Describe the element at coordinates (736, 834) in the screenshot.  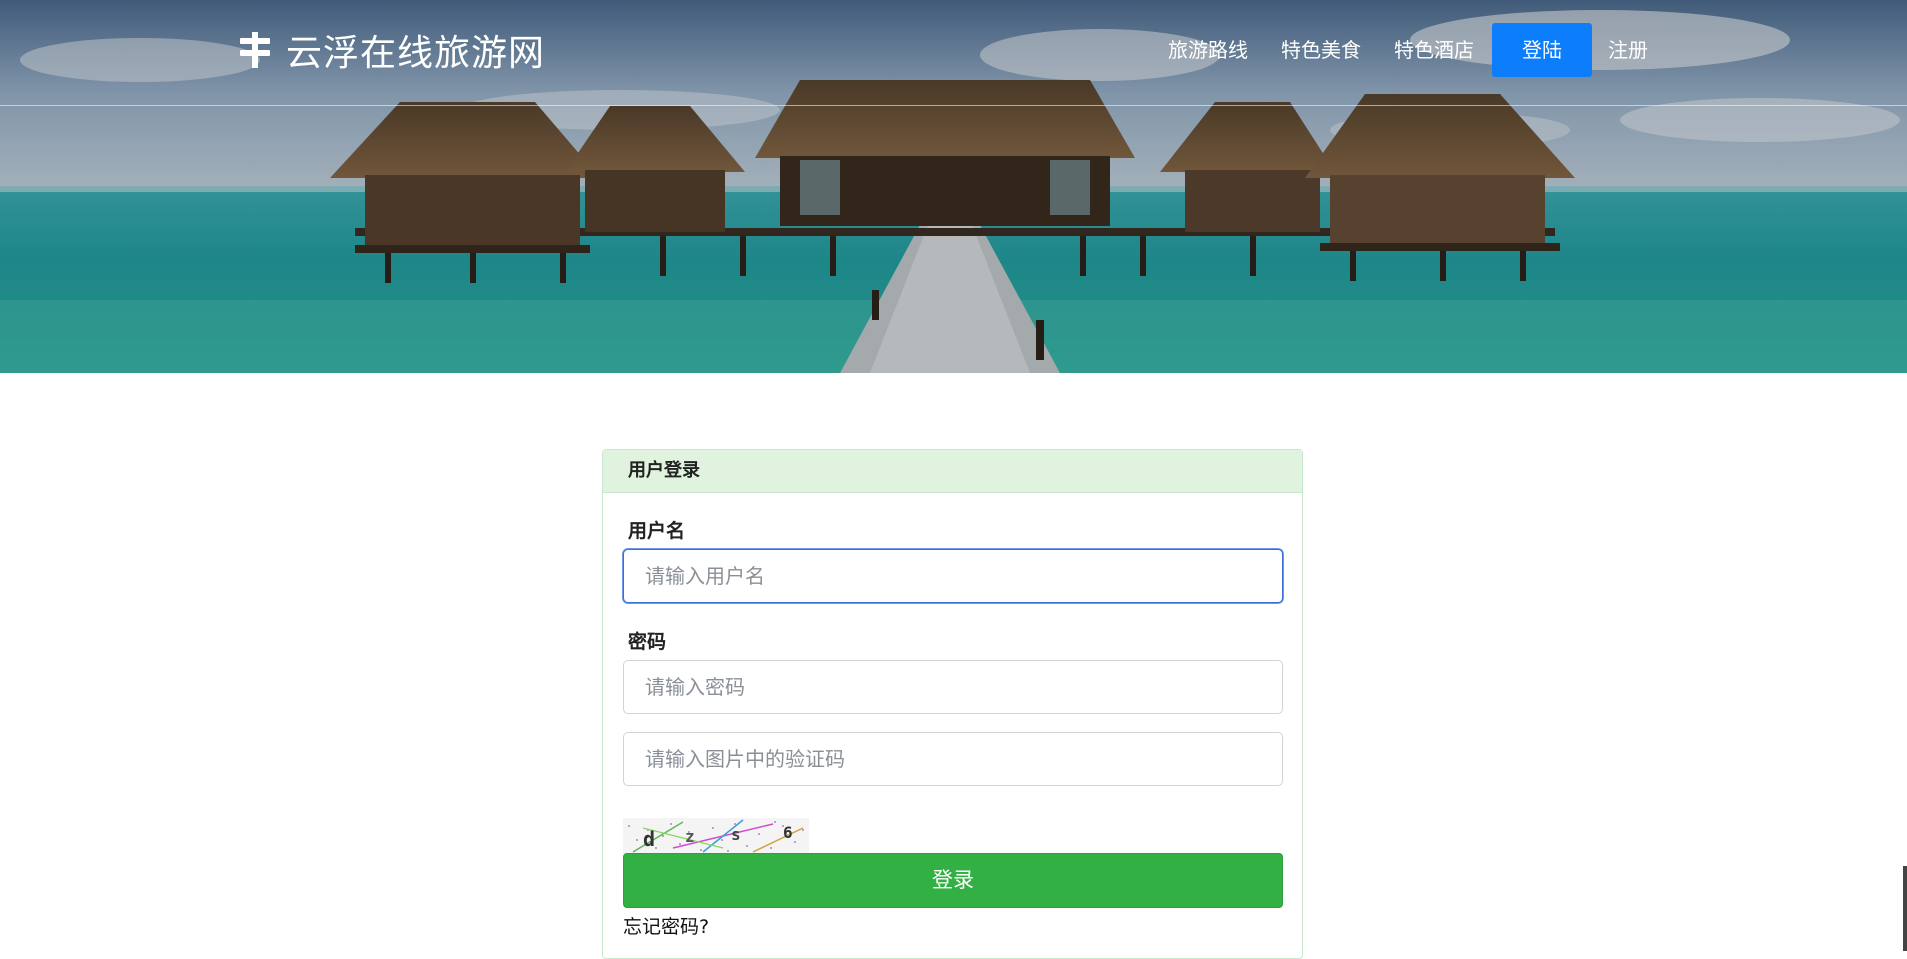
I see `captcha-char-3: s` at that location.